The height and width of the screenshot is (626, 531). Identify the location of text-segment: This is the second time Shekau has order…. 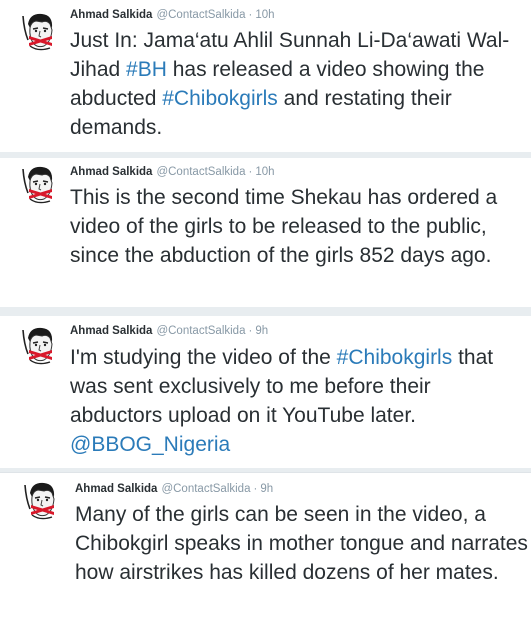
(284, 226).